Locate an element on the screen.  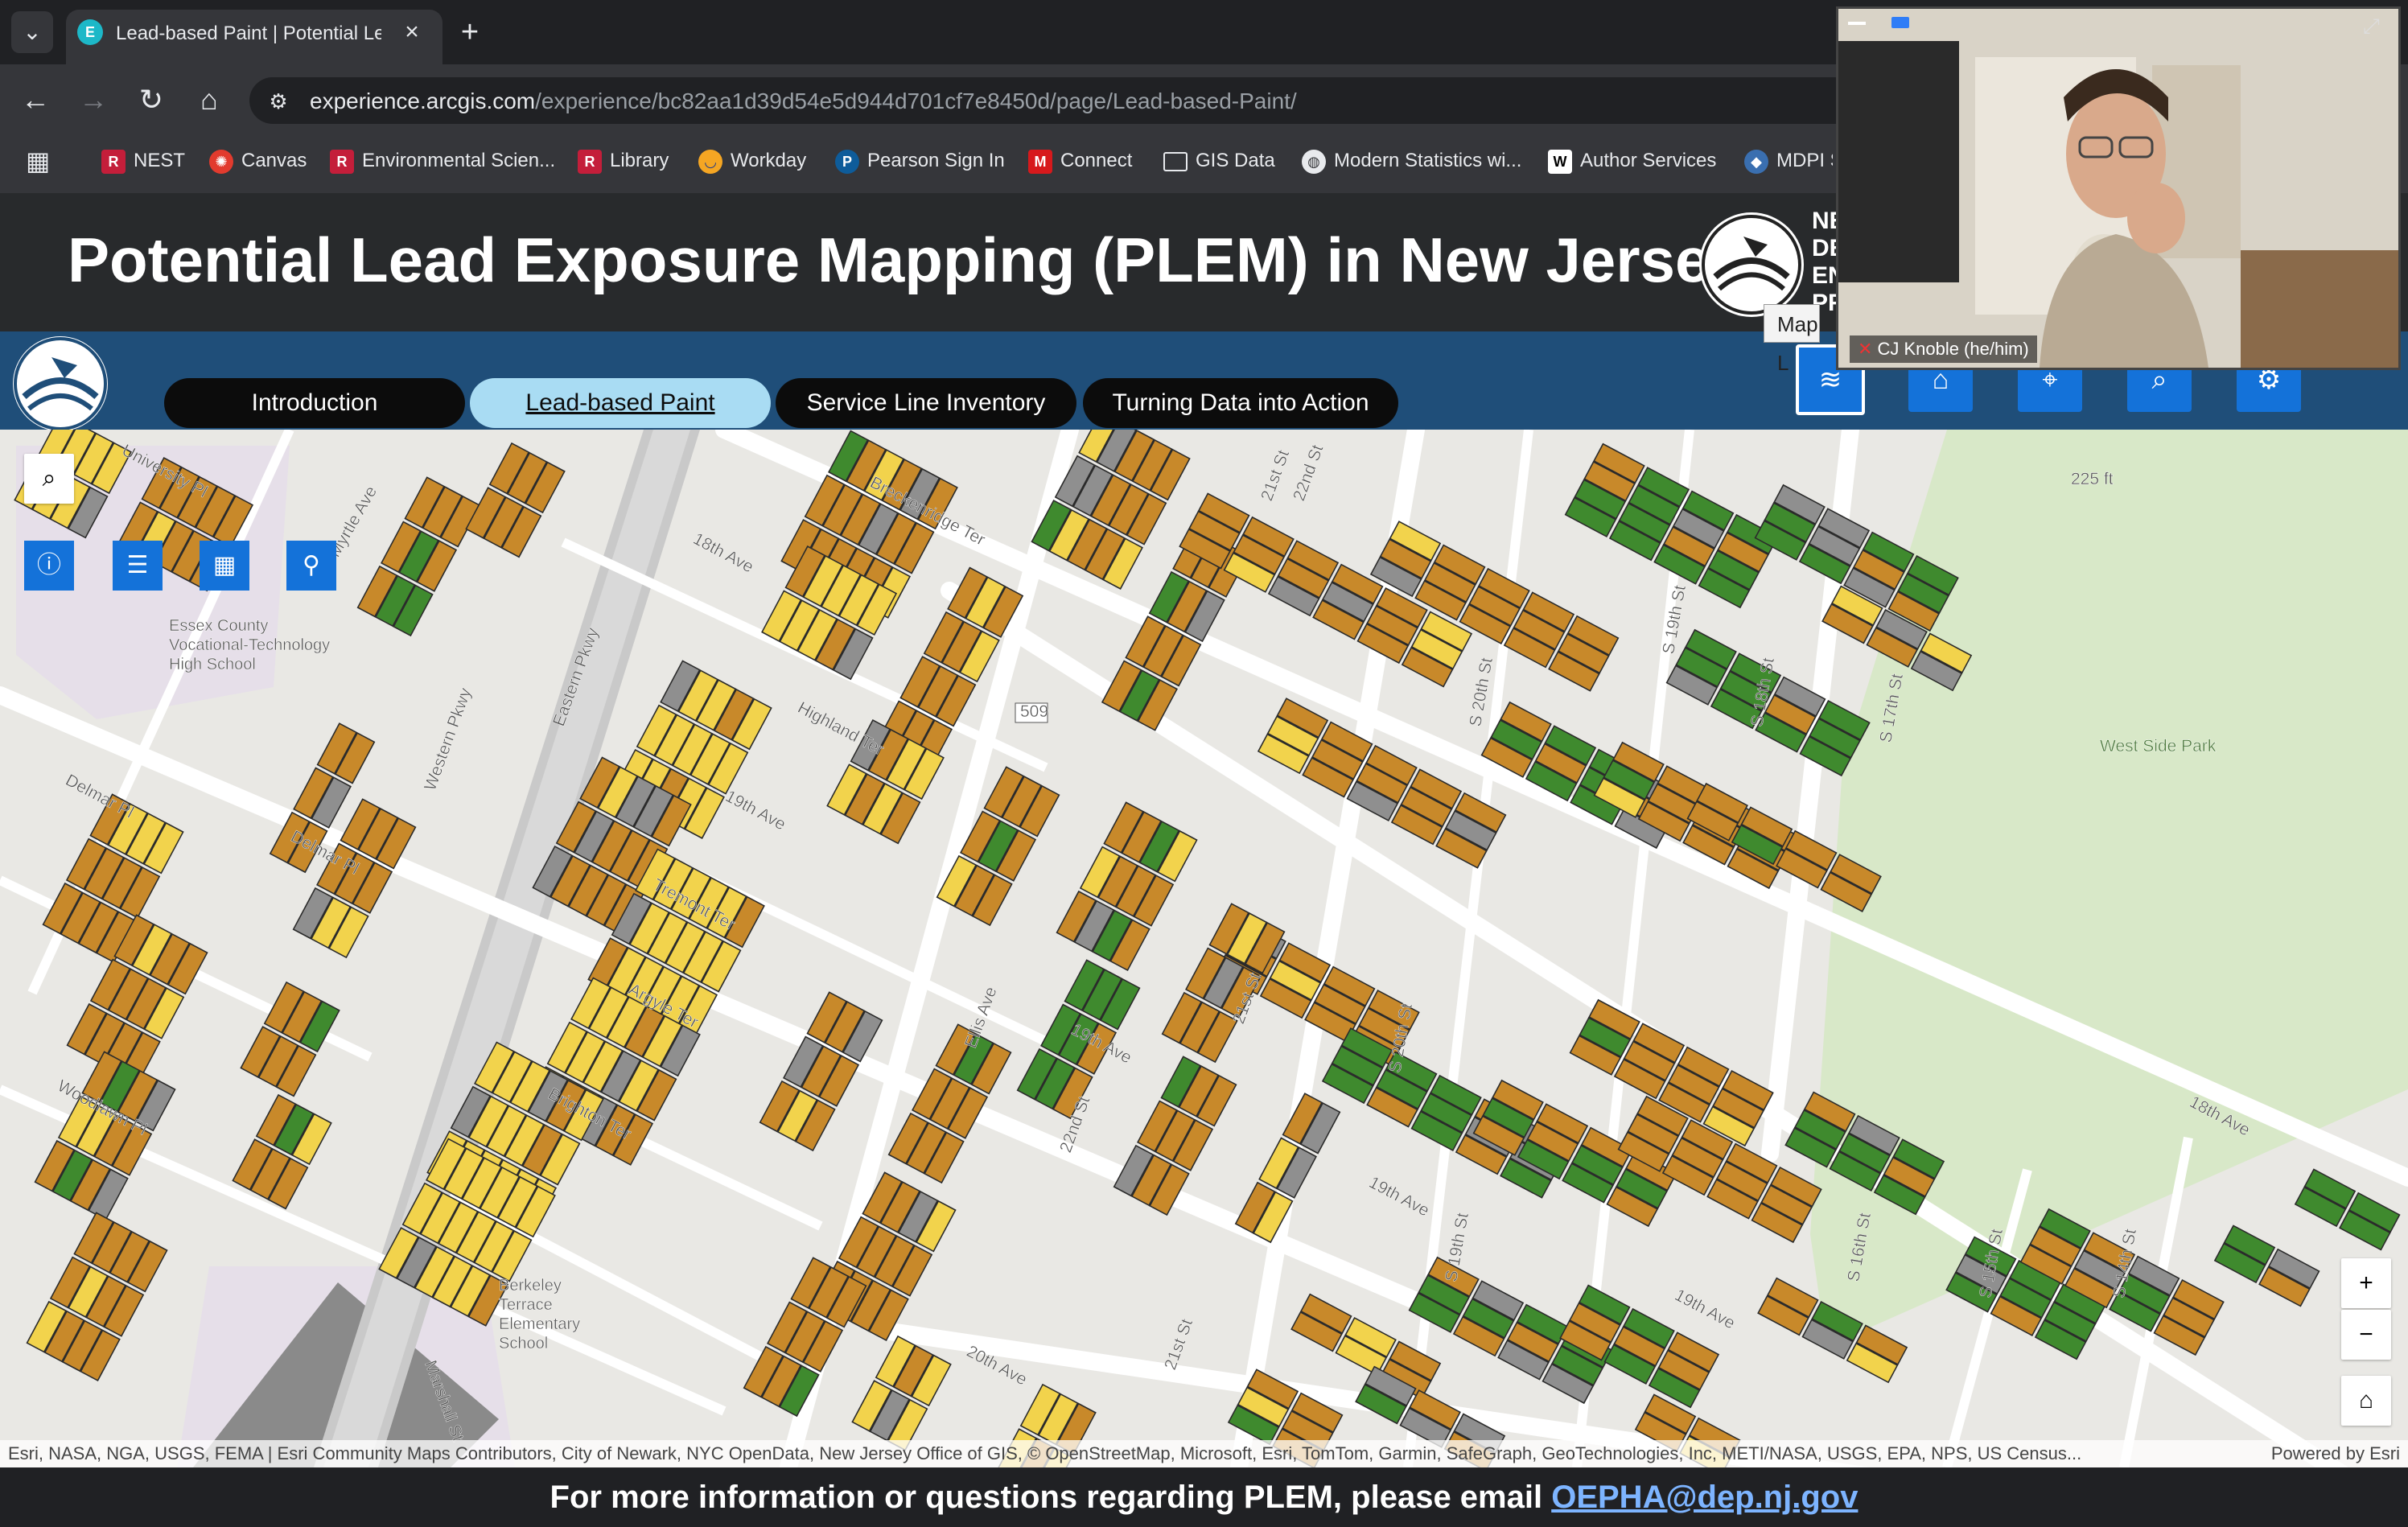
home-extent-icon: ⌂ is located at coordinates (2366, 1401).